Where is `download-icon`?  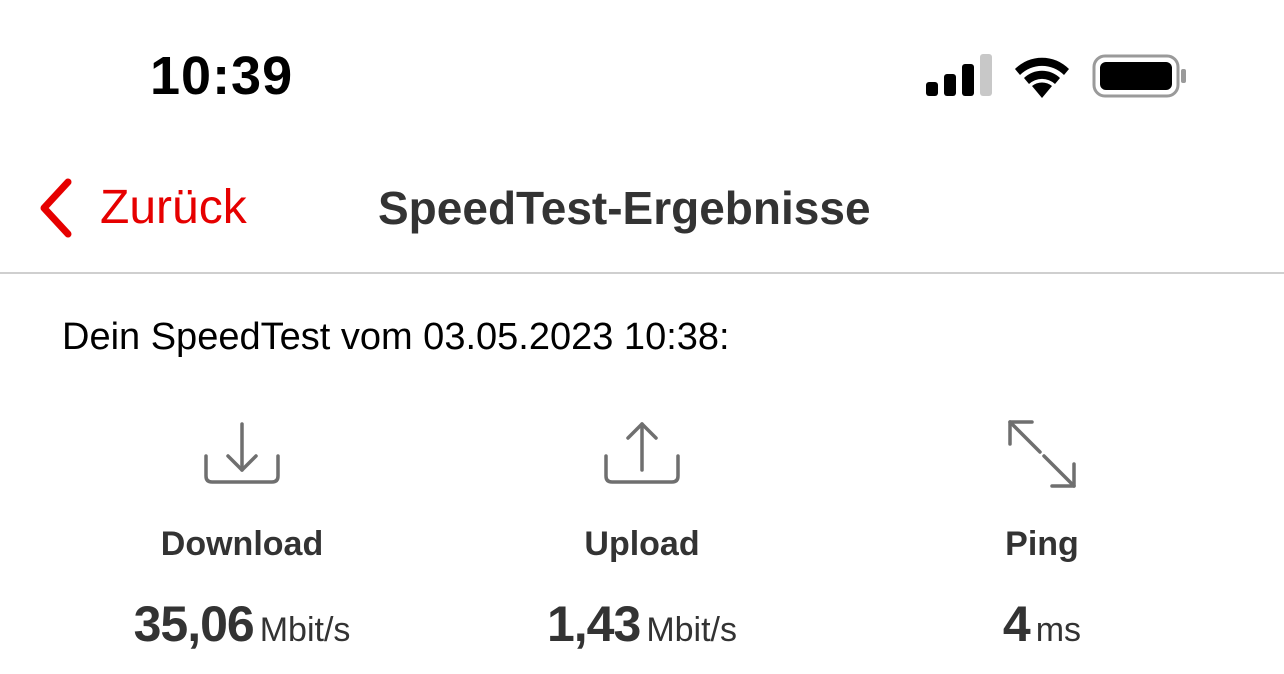
download-icon is located at coordinates (242, 453).